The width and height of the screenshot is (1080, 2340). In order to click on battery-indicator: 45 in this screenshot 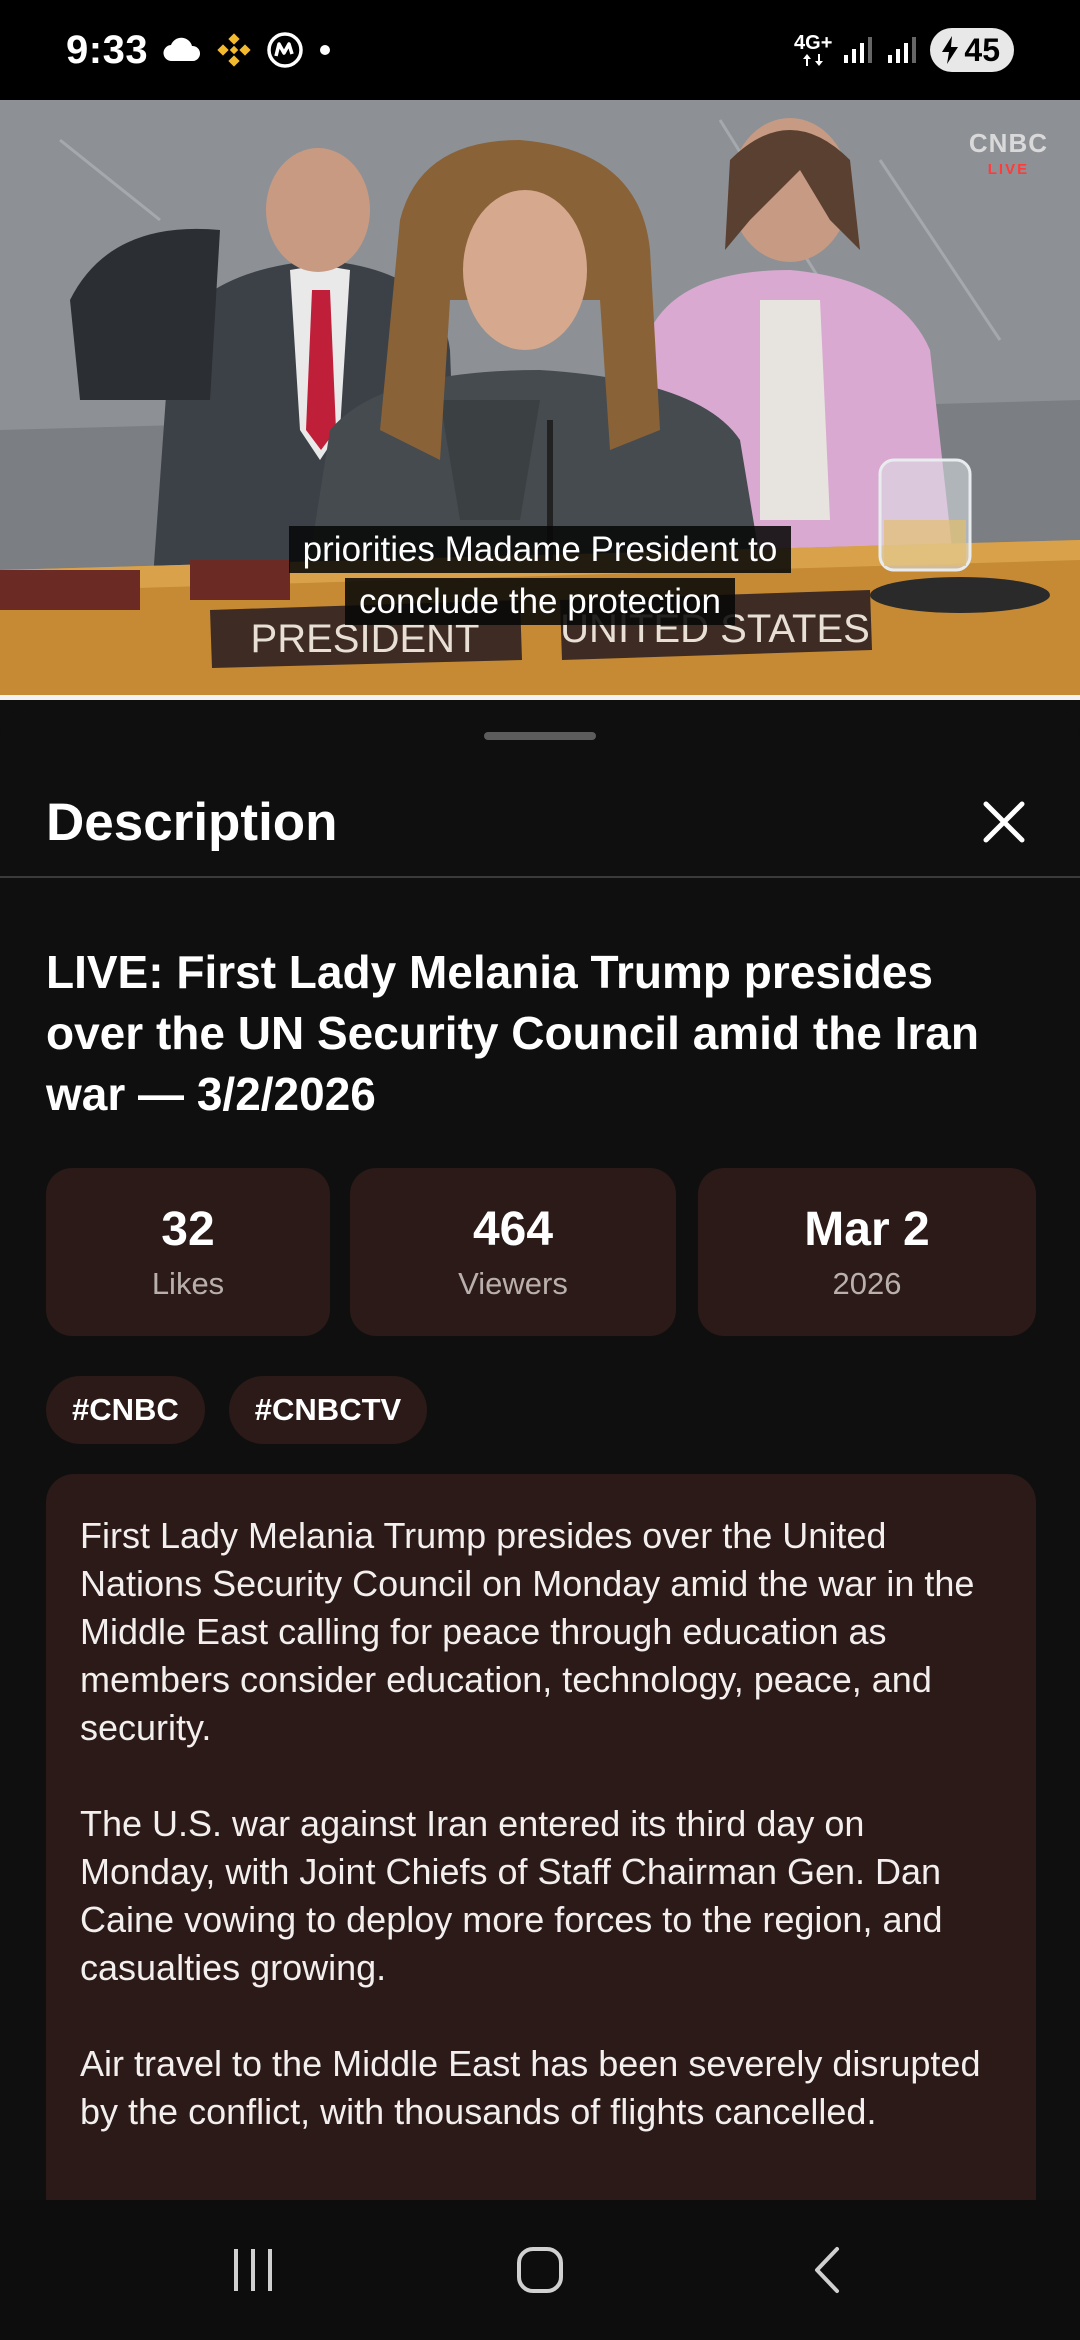, I will do `click(972, 50)`.